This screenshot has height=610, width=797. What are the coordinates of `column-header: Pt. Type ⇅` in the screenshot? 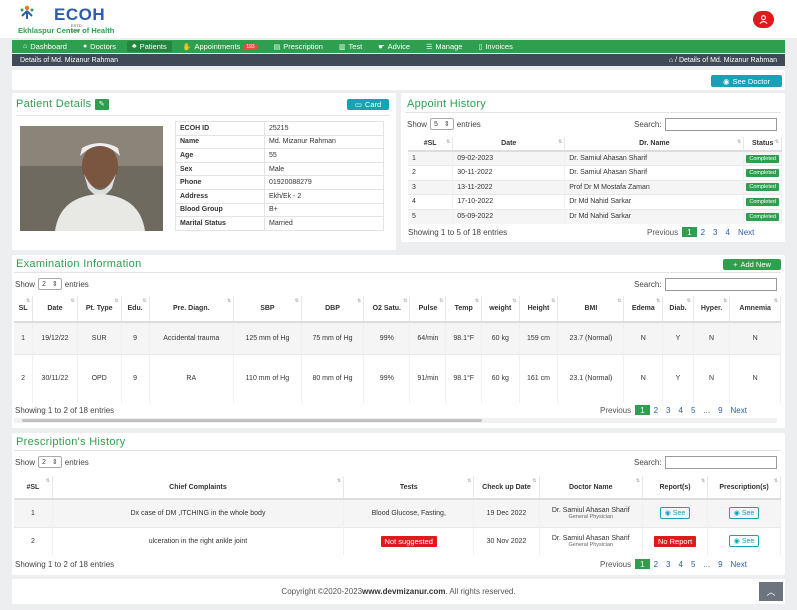 It's located at (99, 309).